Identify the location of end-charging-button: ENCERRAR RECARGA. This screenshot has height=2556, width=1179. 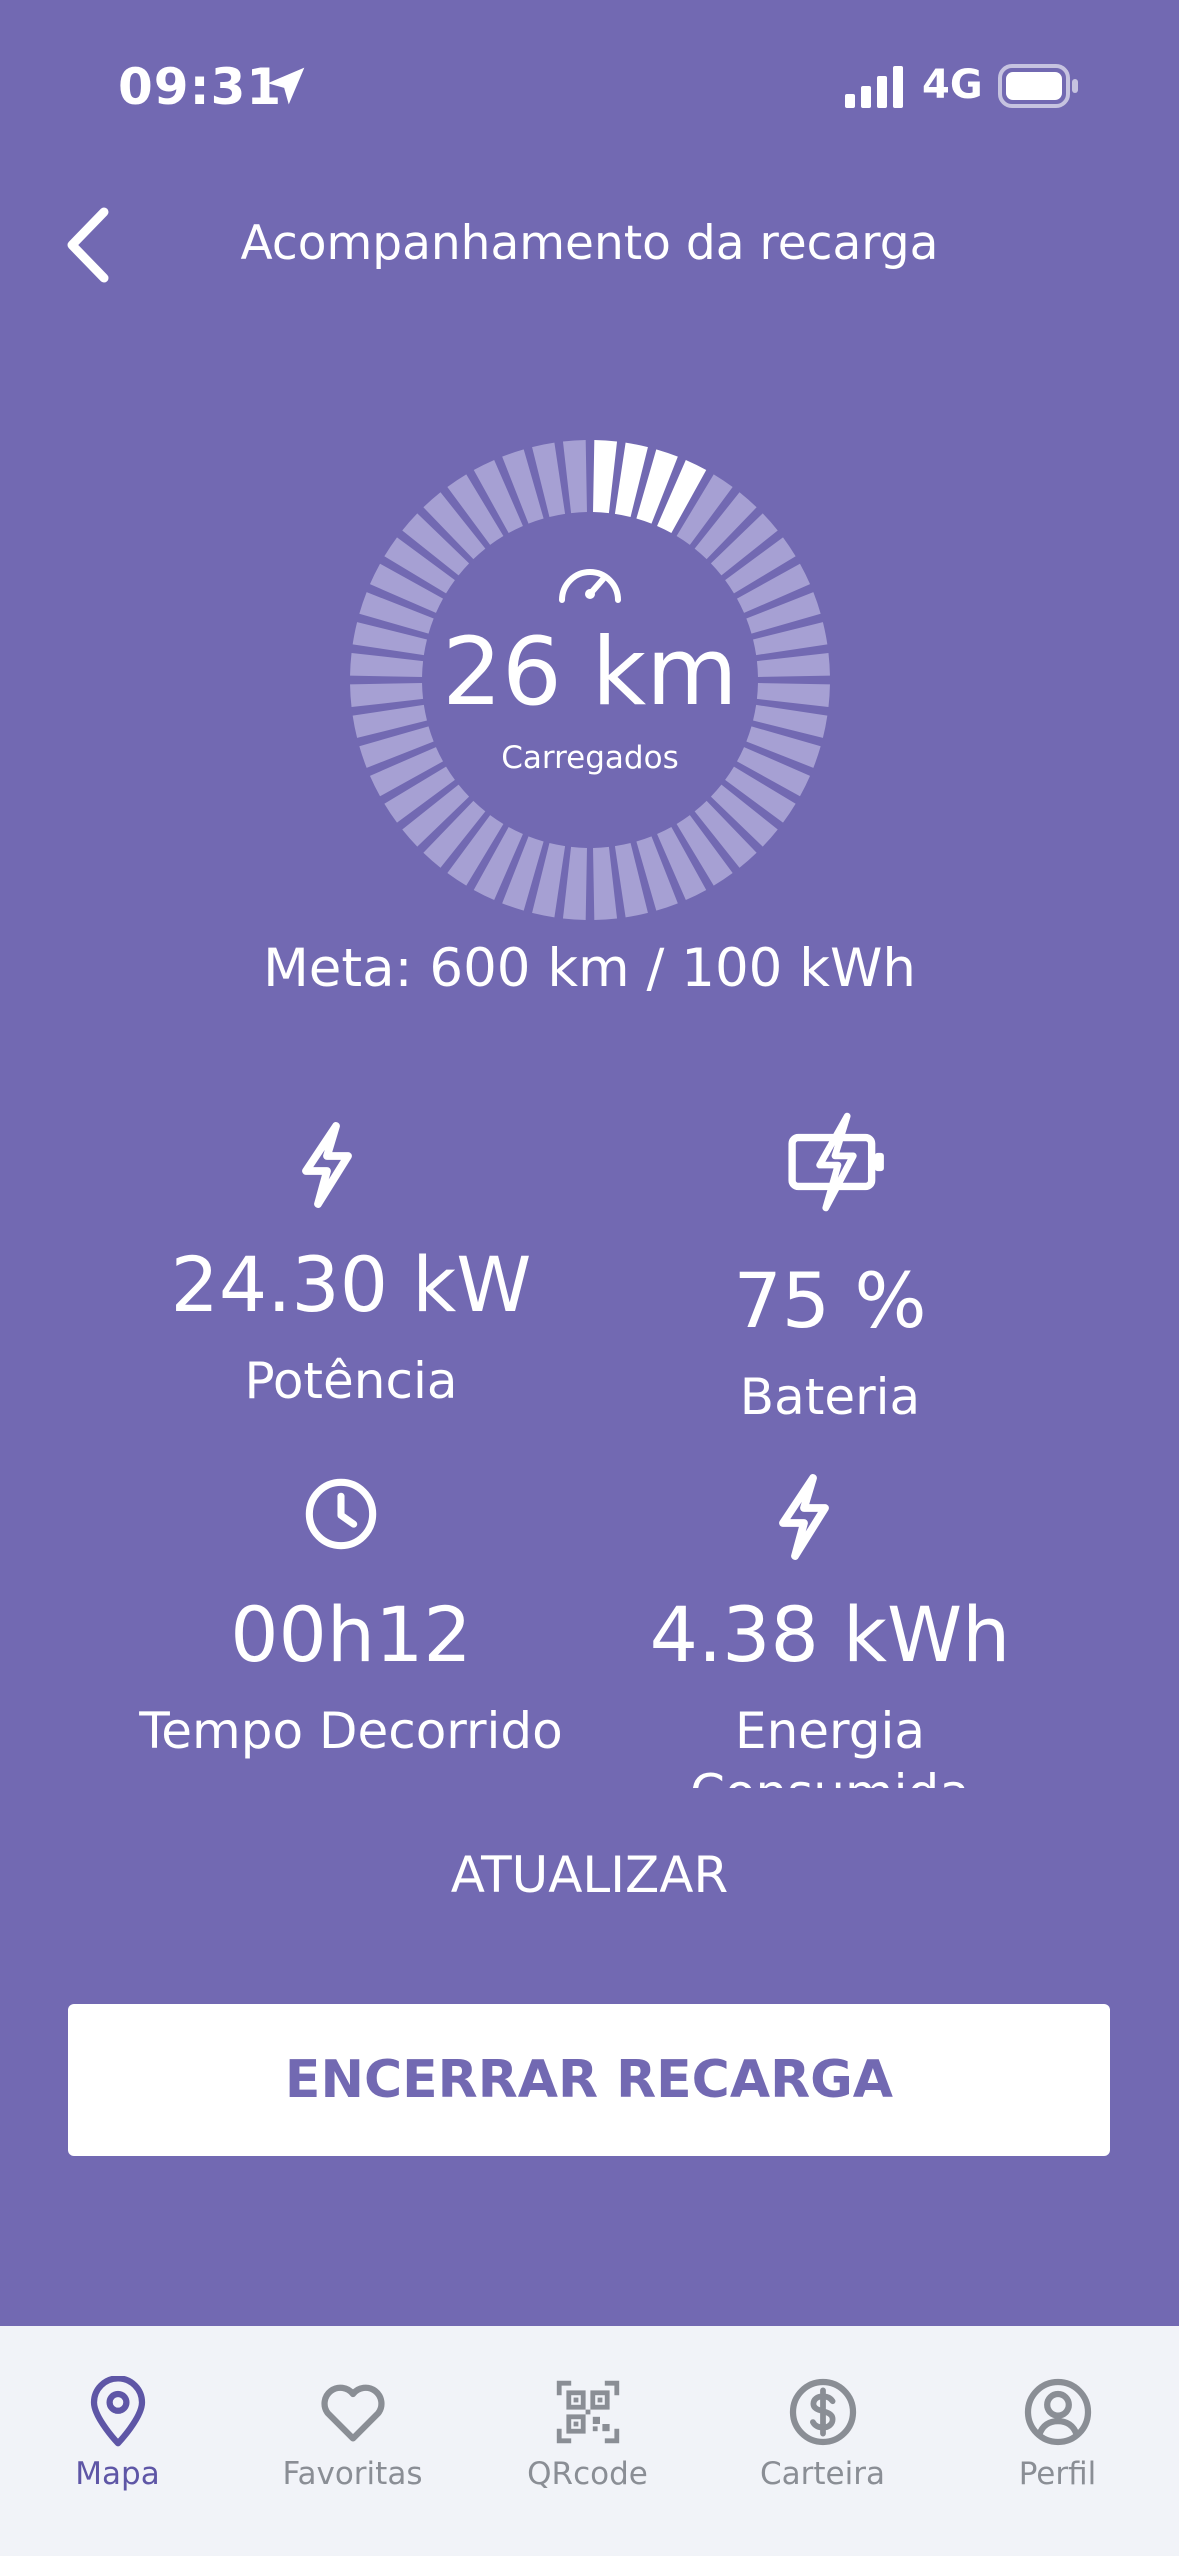
(589, 2080).